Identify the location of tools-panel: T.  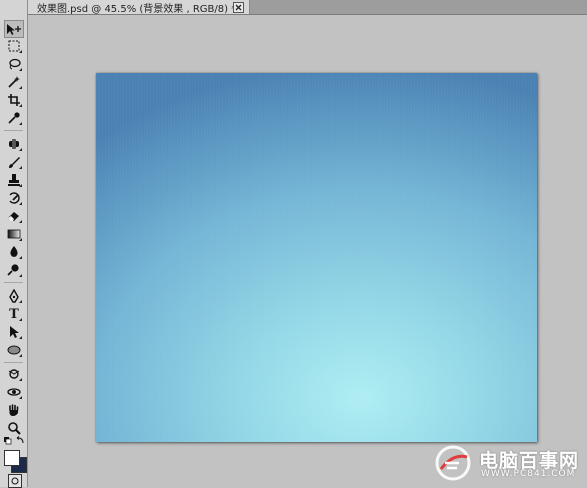
(14, 244).